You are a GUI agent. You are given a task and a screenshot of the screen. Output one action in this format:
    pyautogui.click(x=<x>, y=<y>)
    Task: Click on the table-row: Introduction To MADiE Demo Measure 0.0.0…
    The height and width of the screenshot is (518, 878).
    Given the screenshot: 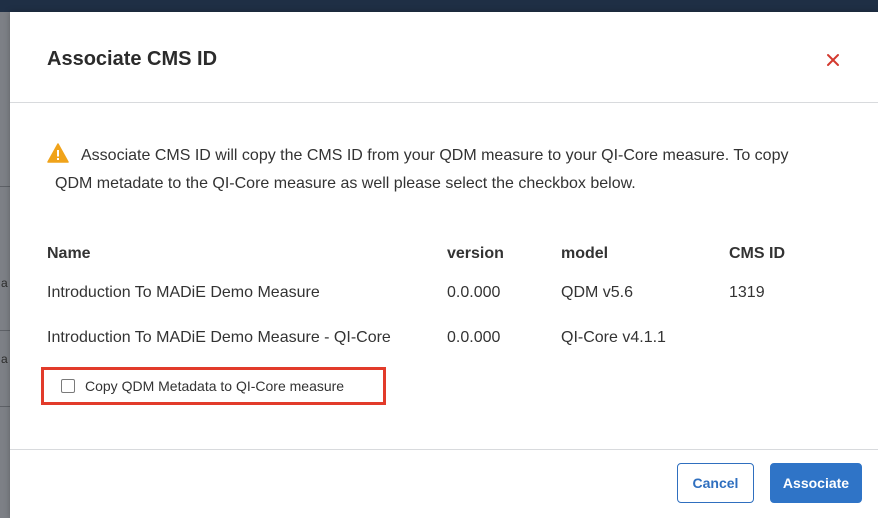 What is the action you would take?
    pyautogui.click(x=443, y=292)
    